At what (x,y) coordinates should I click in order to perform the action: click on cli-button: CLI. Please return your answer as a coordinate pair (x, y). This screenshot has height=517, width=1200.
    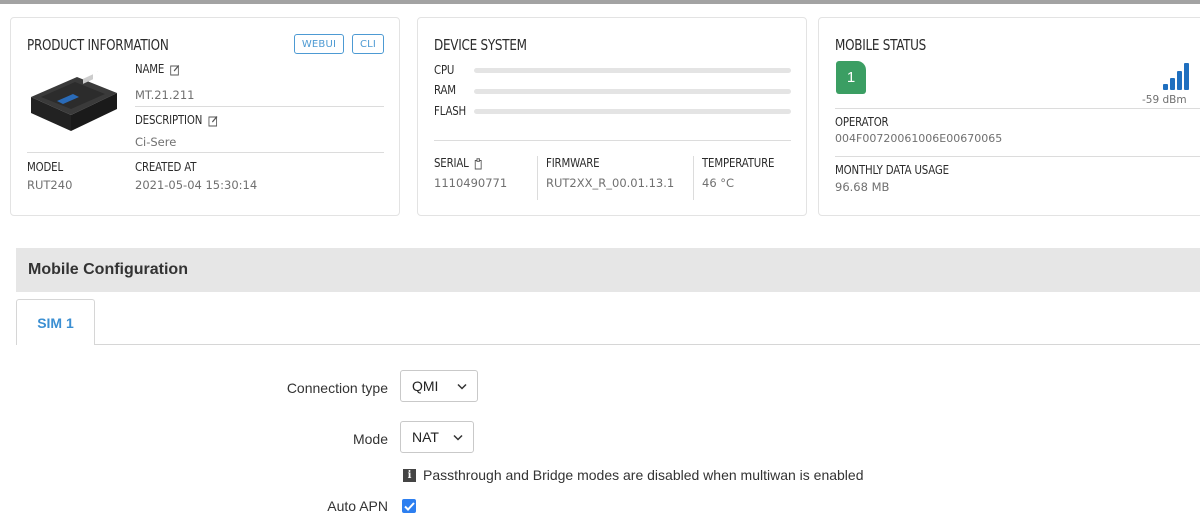
    Looking at the image, I should click on (368, 44).